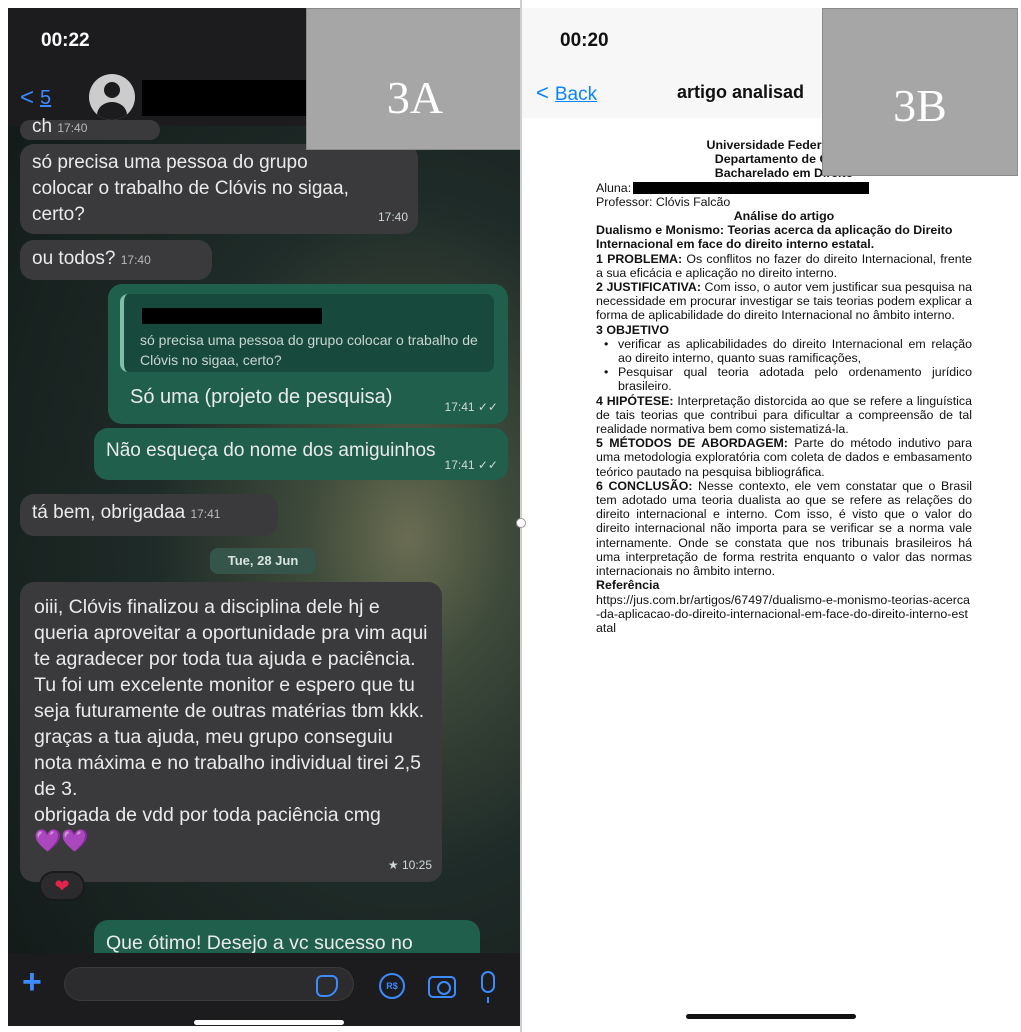  What do you see at coordinates (32, 982) in the screenshot?
I see `plus-icon: +` at bounding box center [32, 982].